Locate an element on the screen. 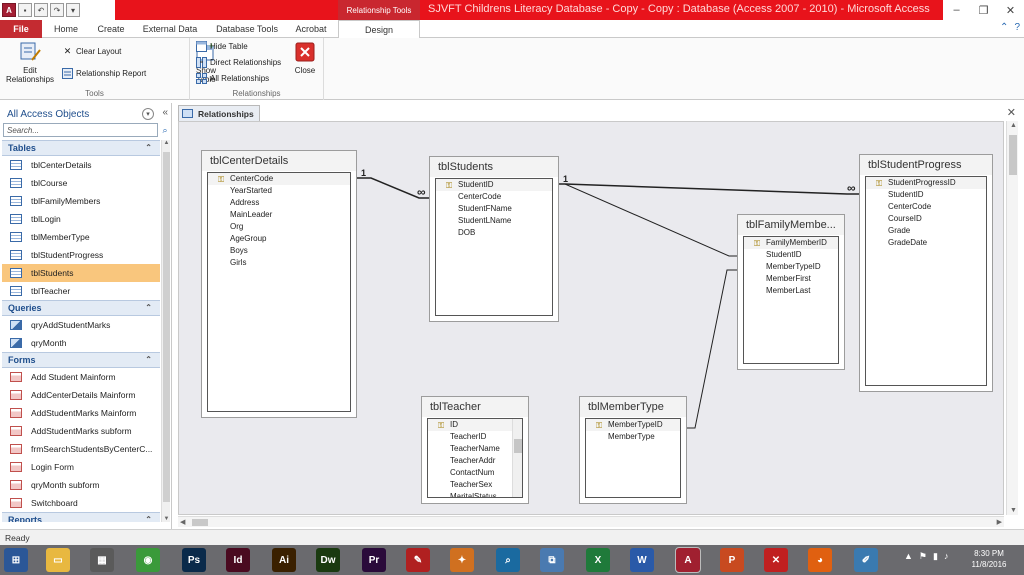 This screenshot has height=575, width=1024. start-icon: ⊞ is located at coordinates (16, 560).